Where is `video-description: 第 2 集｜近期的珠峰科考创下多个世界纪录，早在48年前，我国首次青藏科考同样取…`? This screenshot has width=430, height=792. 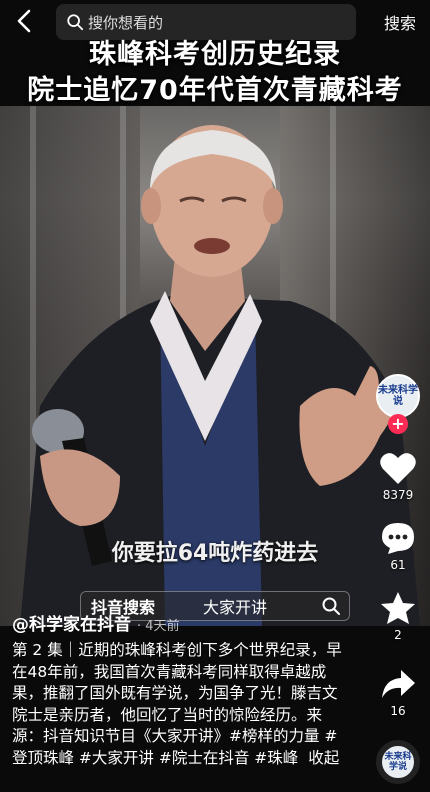 video-description: 第 2 集｜近期的珠峰科考创下多个世界纪录，早在48年前，我国首次青藏科考同样取… is located at coordinates (178, 704).